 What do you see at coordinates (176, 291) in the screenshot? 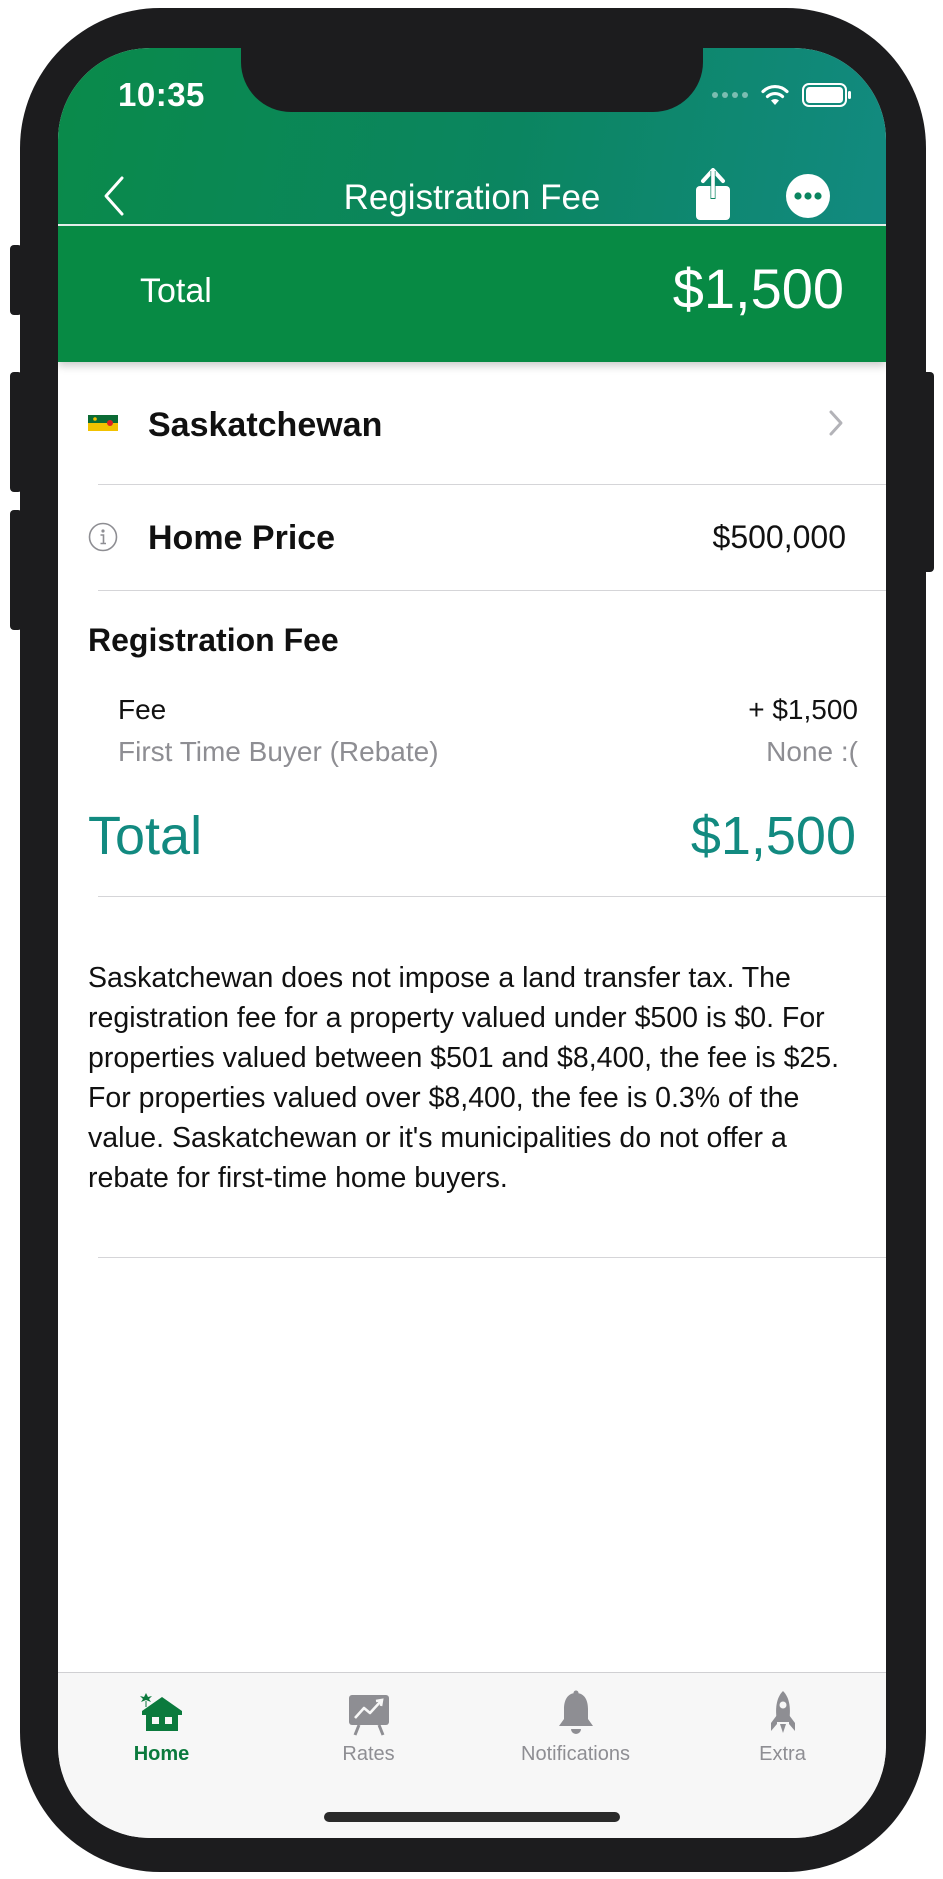
I see `total-banner-label: Total` at bounding box center [176, 291].